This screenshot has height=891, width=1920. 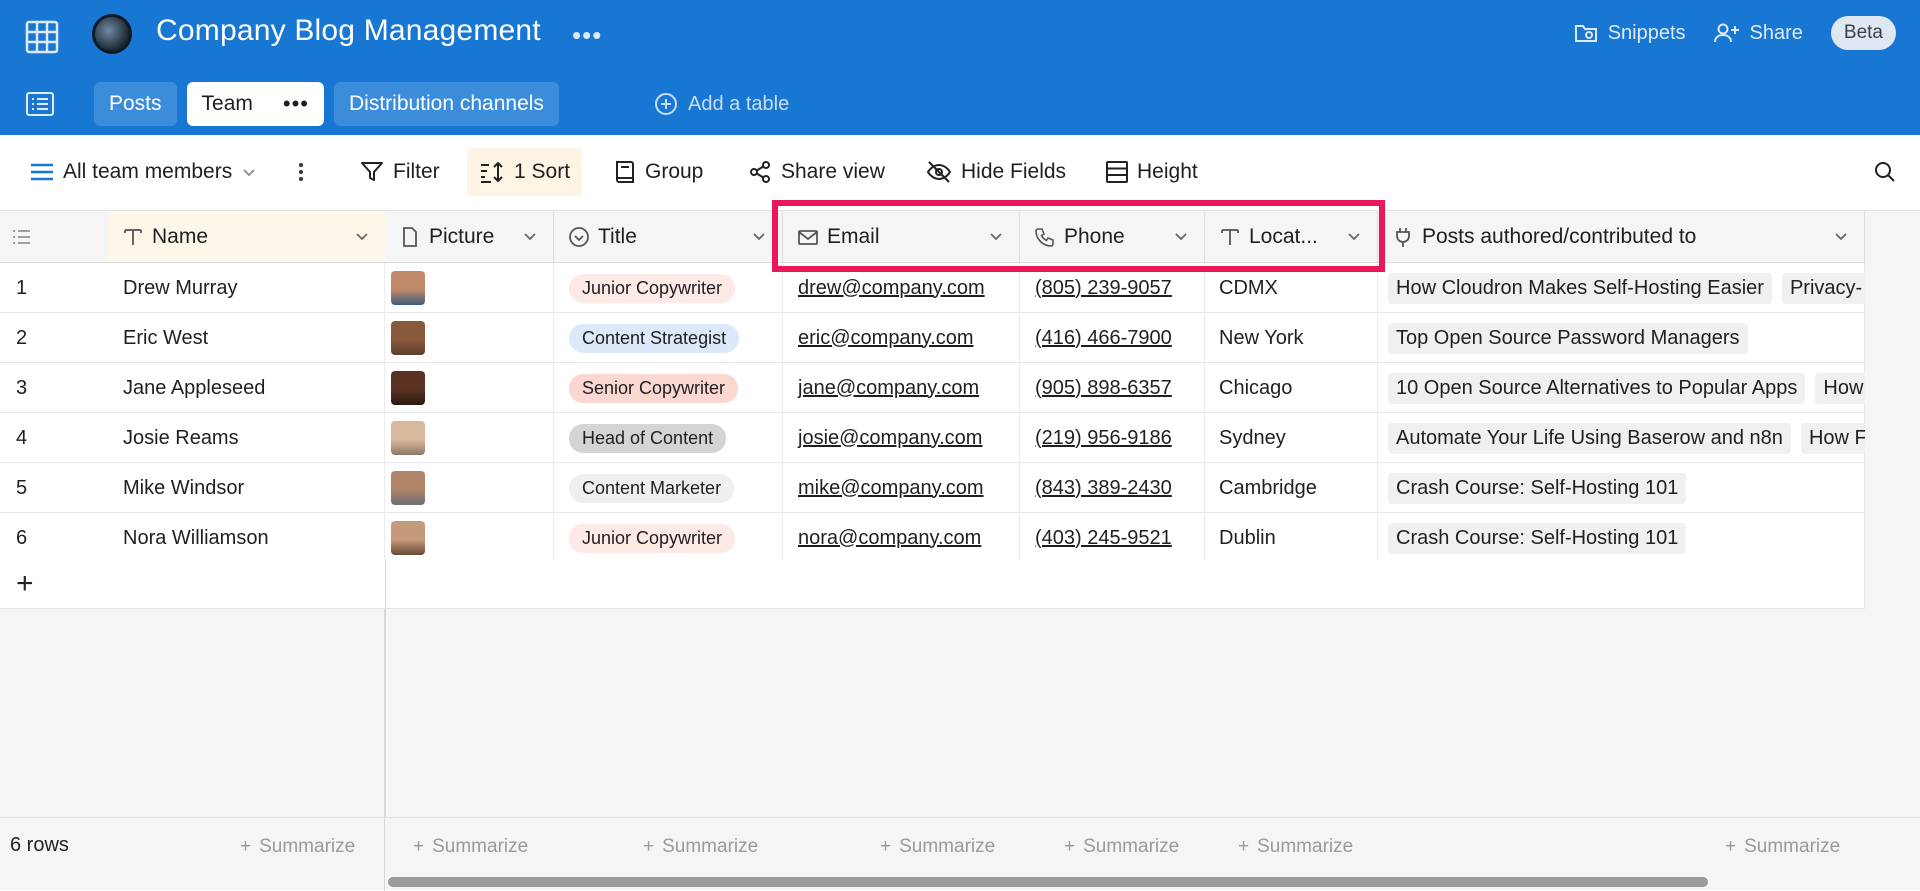 I want to click on title-cell: Content Strategist, so click(x=668, y=338).